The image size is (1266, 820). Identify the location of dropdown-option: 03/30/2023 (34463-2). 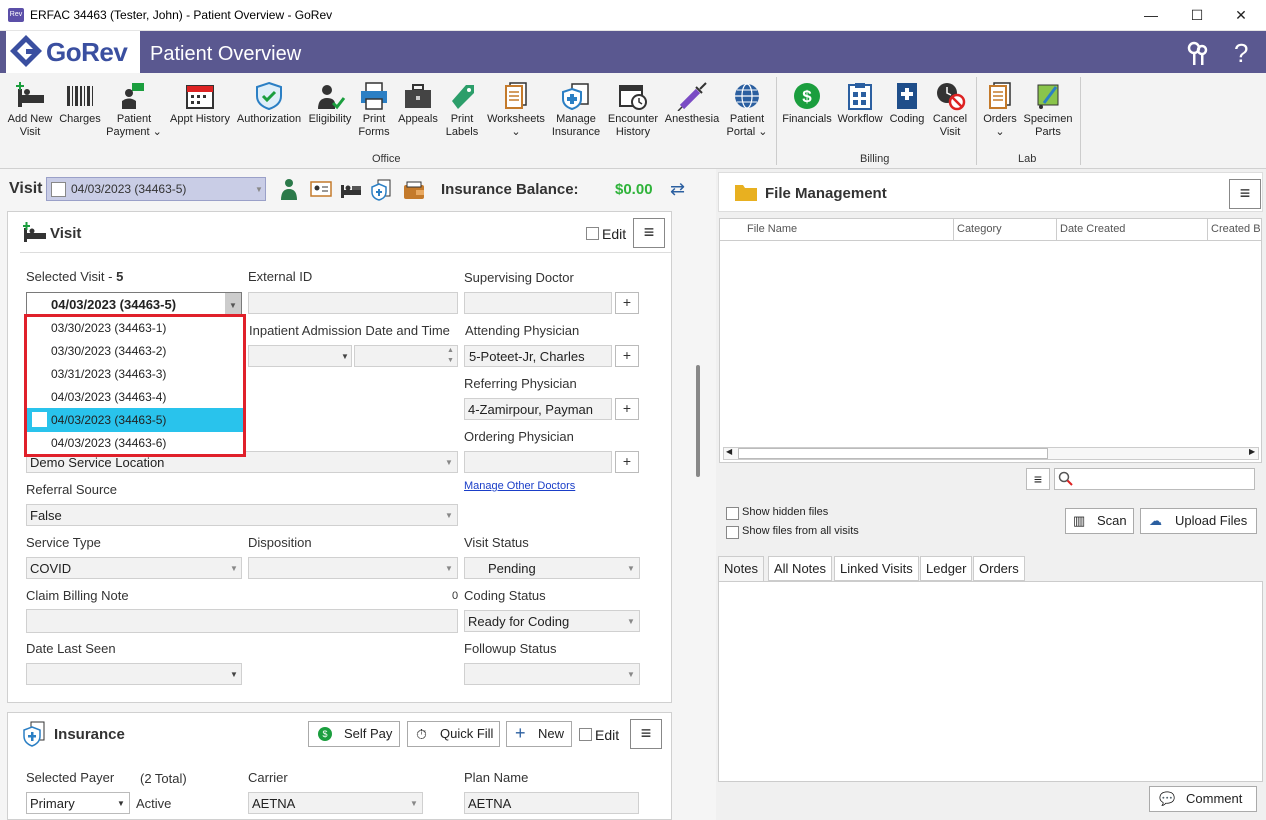
(108, 351).